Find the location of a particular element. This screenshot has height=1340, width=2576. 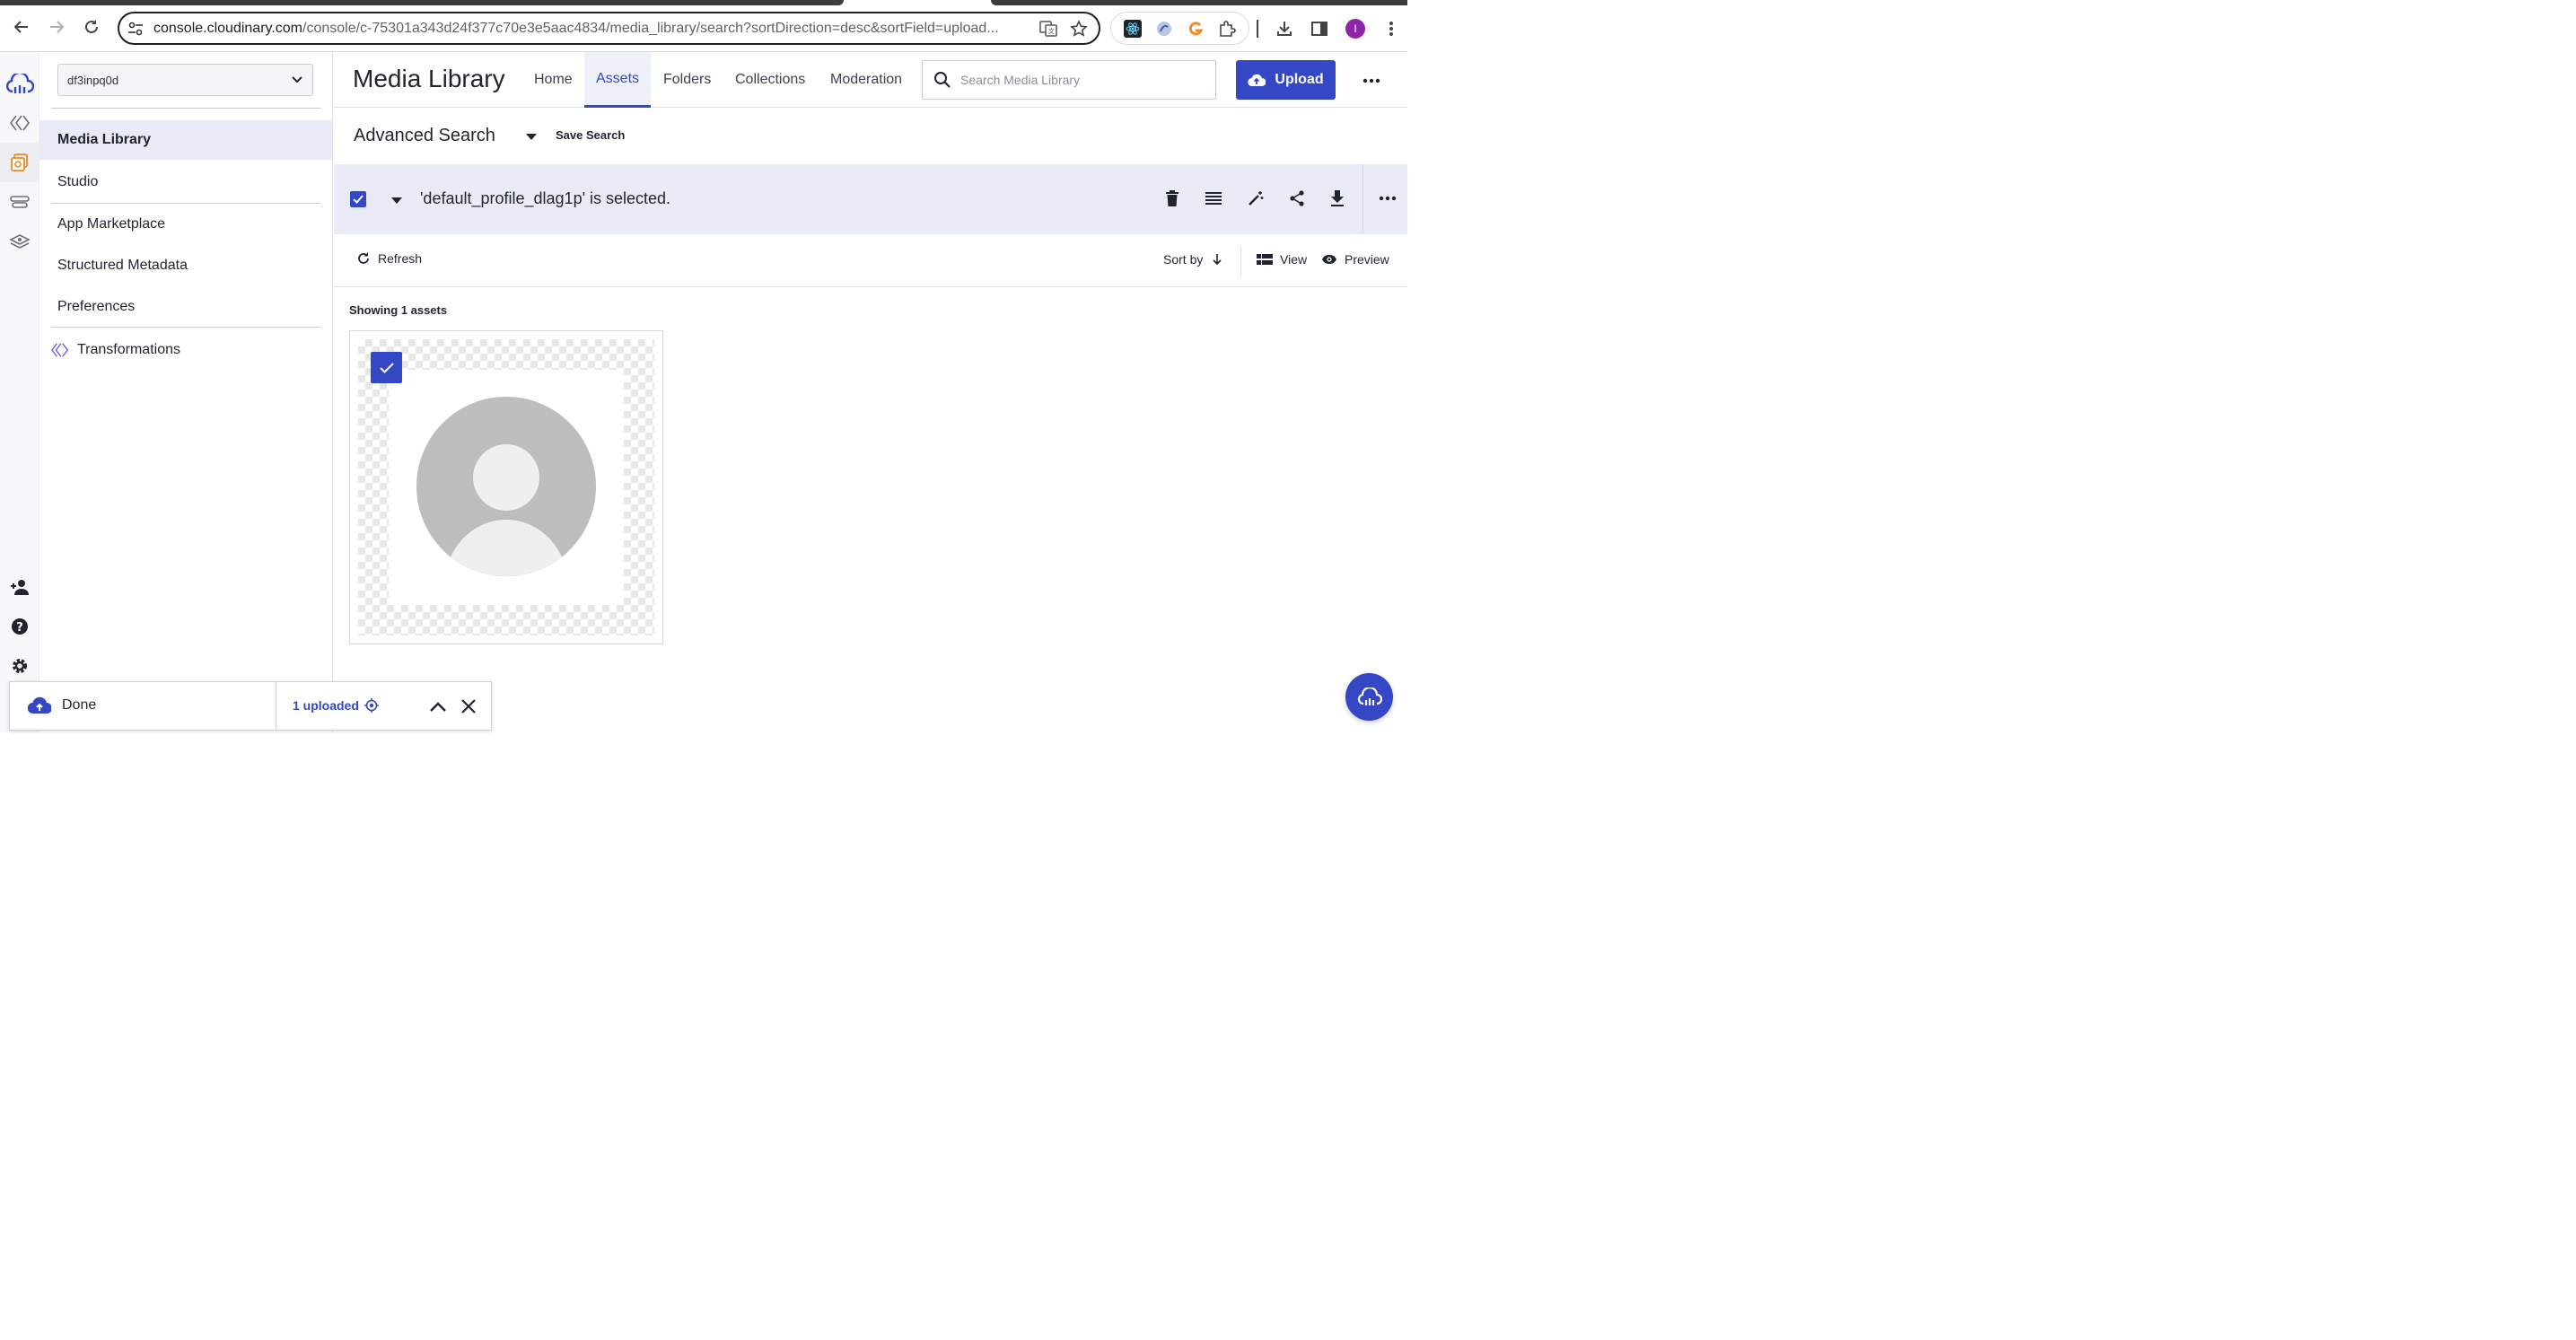

search-input: Search Media Library is located at coordinates (1069, 80).